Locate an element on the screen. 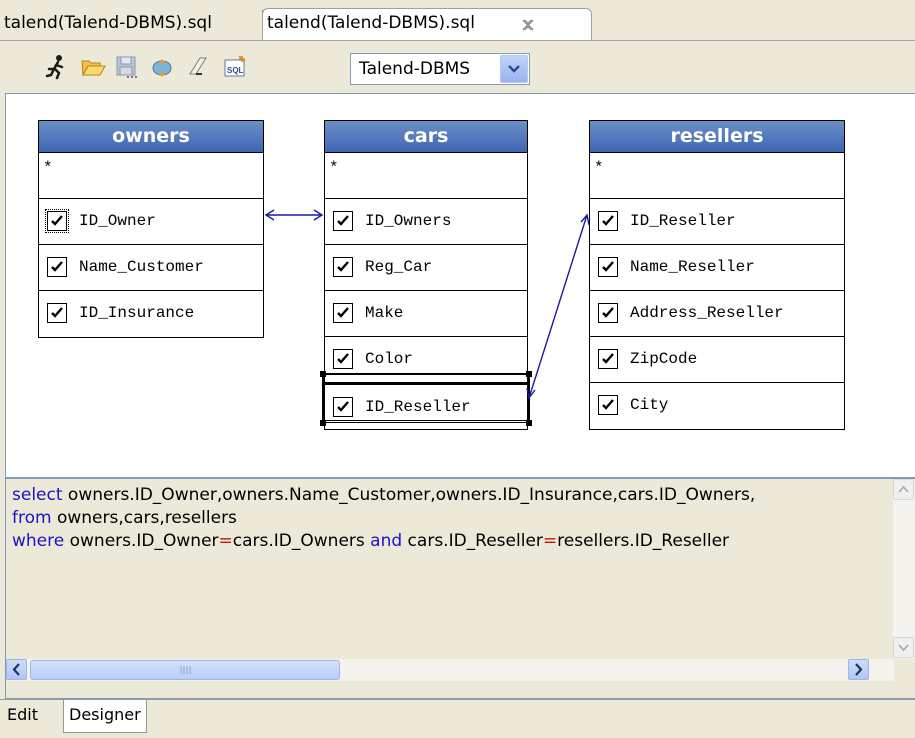  sql-text-run: cars.ID_Reseller is located at coordinates (472, 541).